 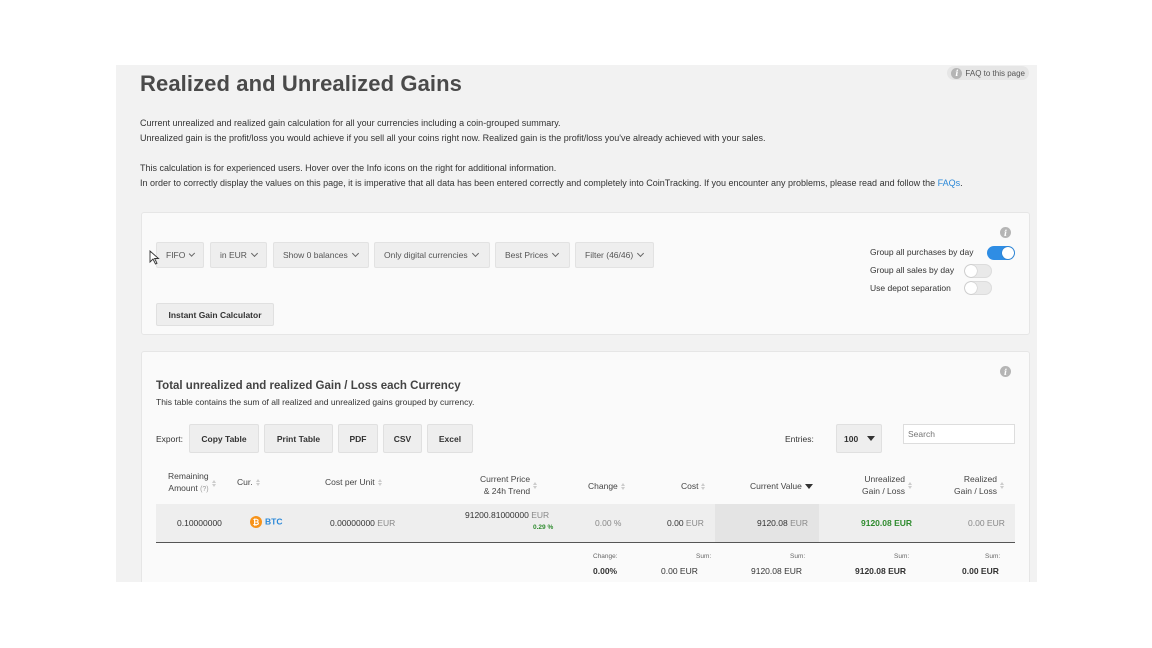 I want to click on col-currency: Cur., so click(x=248, y=482).